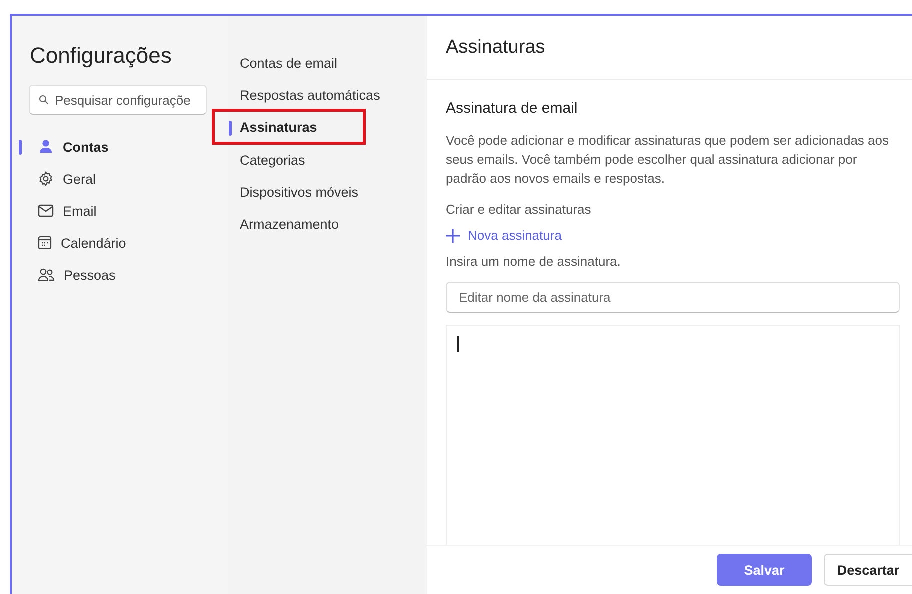 The width and height of the screenshot is (912, 594). I want to click on subsection-item: Armazenamento, so click(290, 224).